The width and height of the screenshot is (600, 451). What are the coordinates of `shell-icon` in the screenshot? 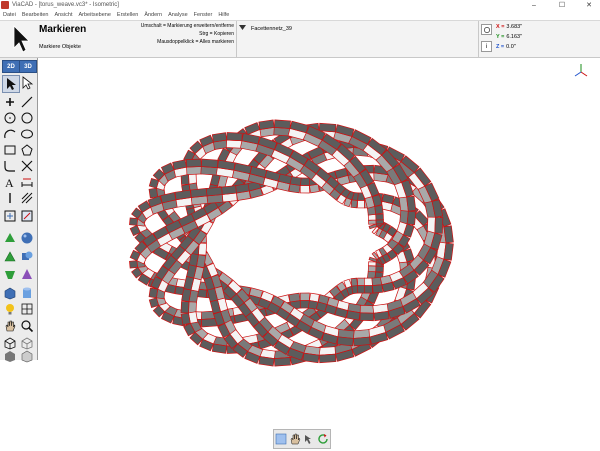 It's located at (10, 274).